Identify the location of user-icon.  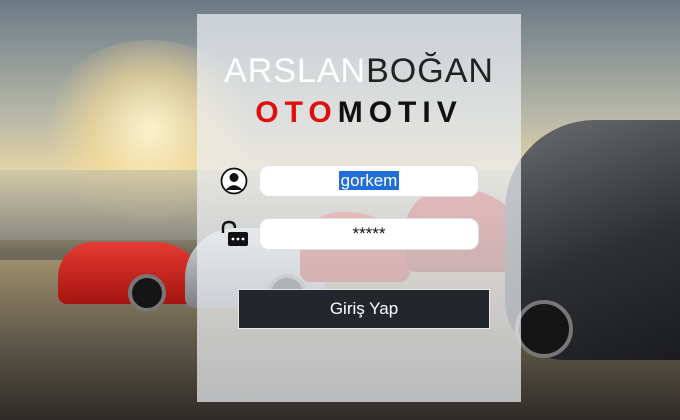
(234, 181).